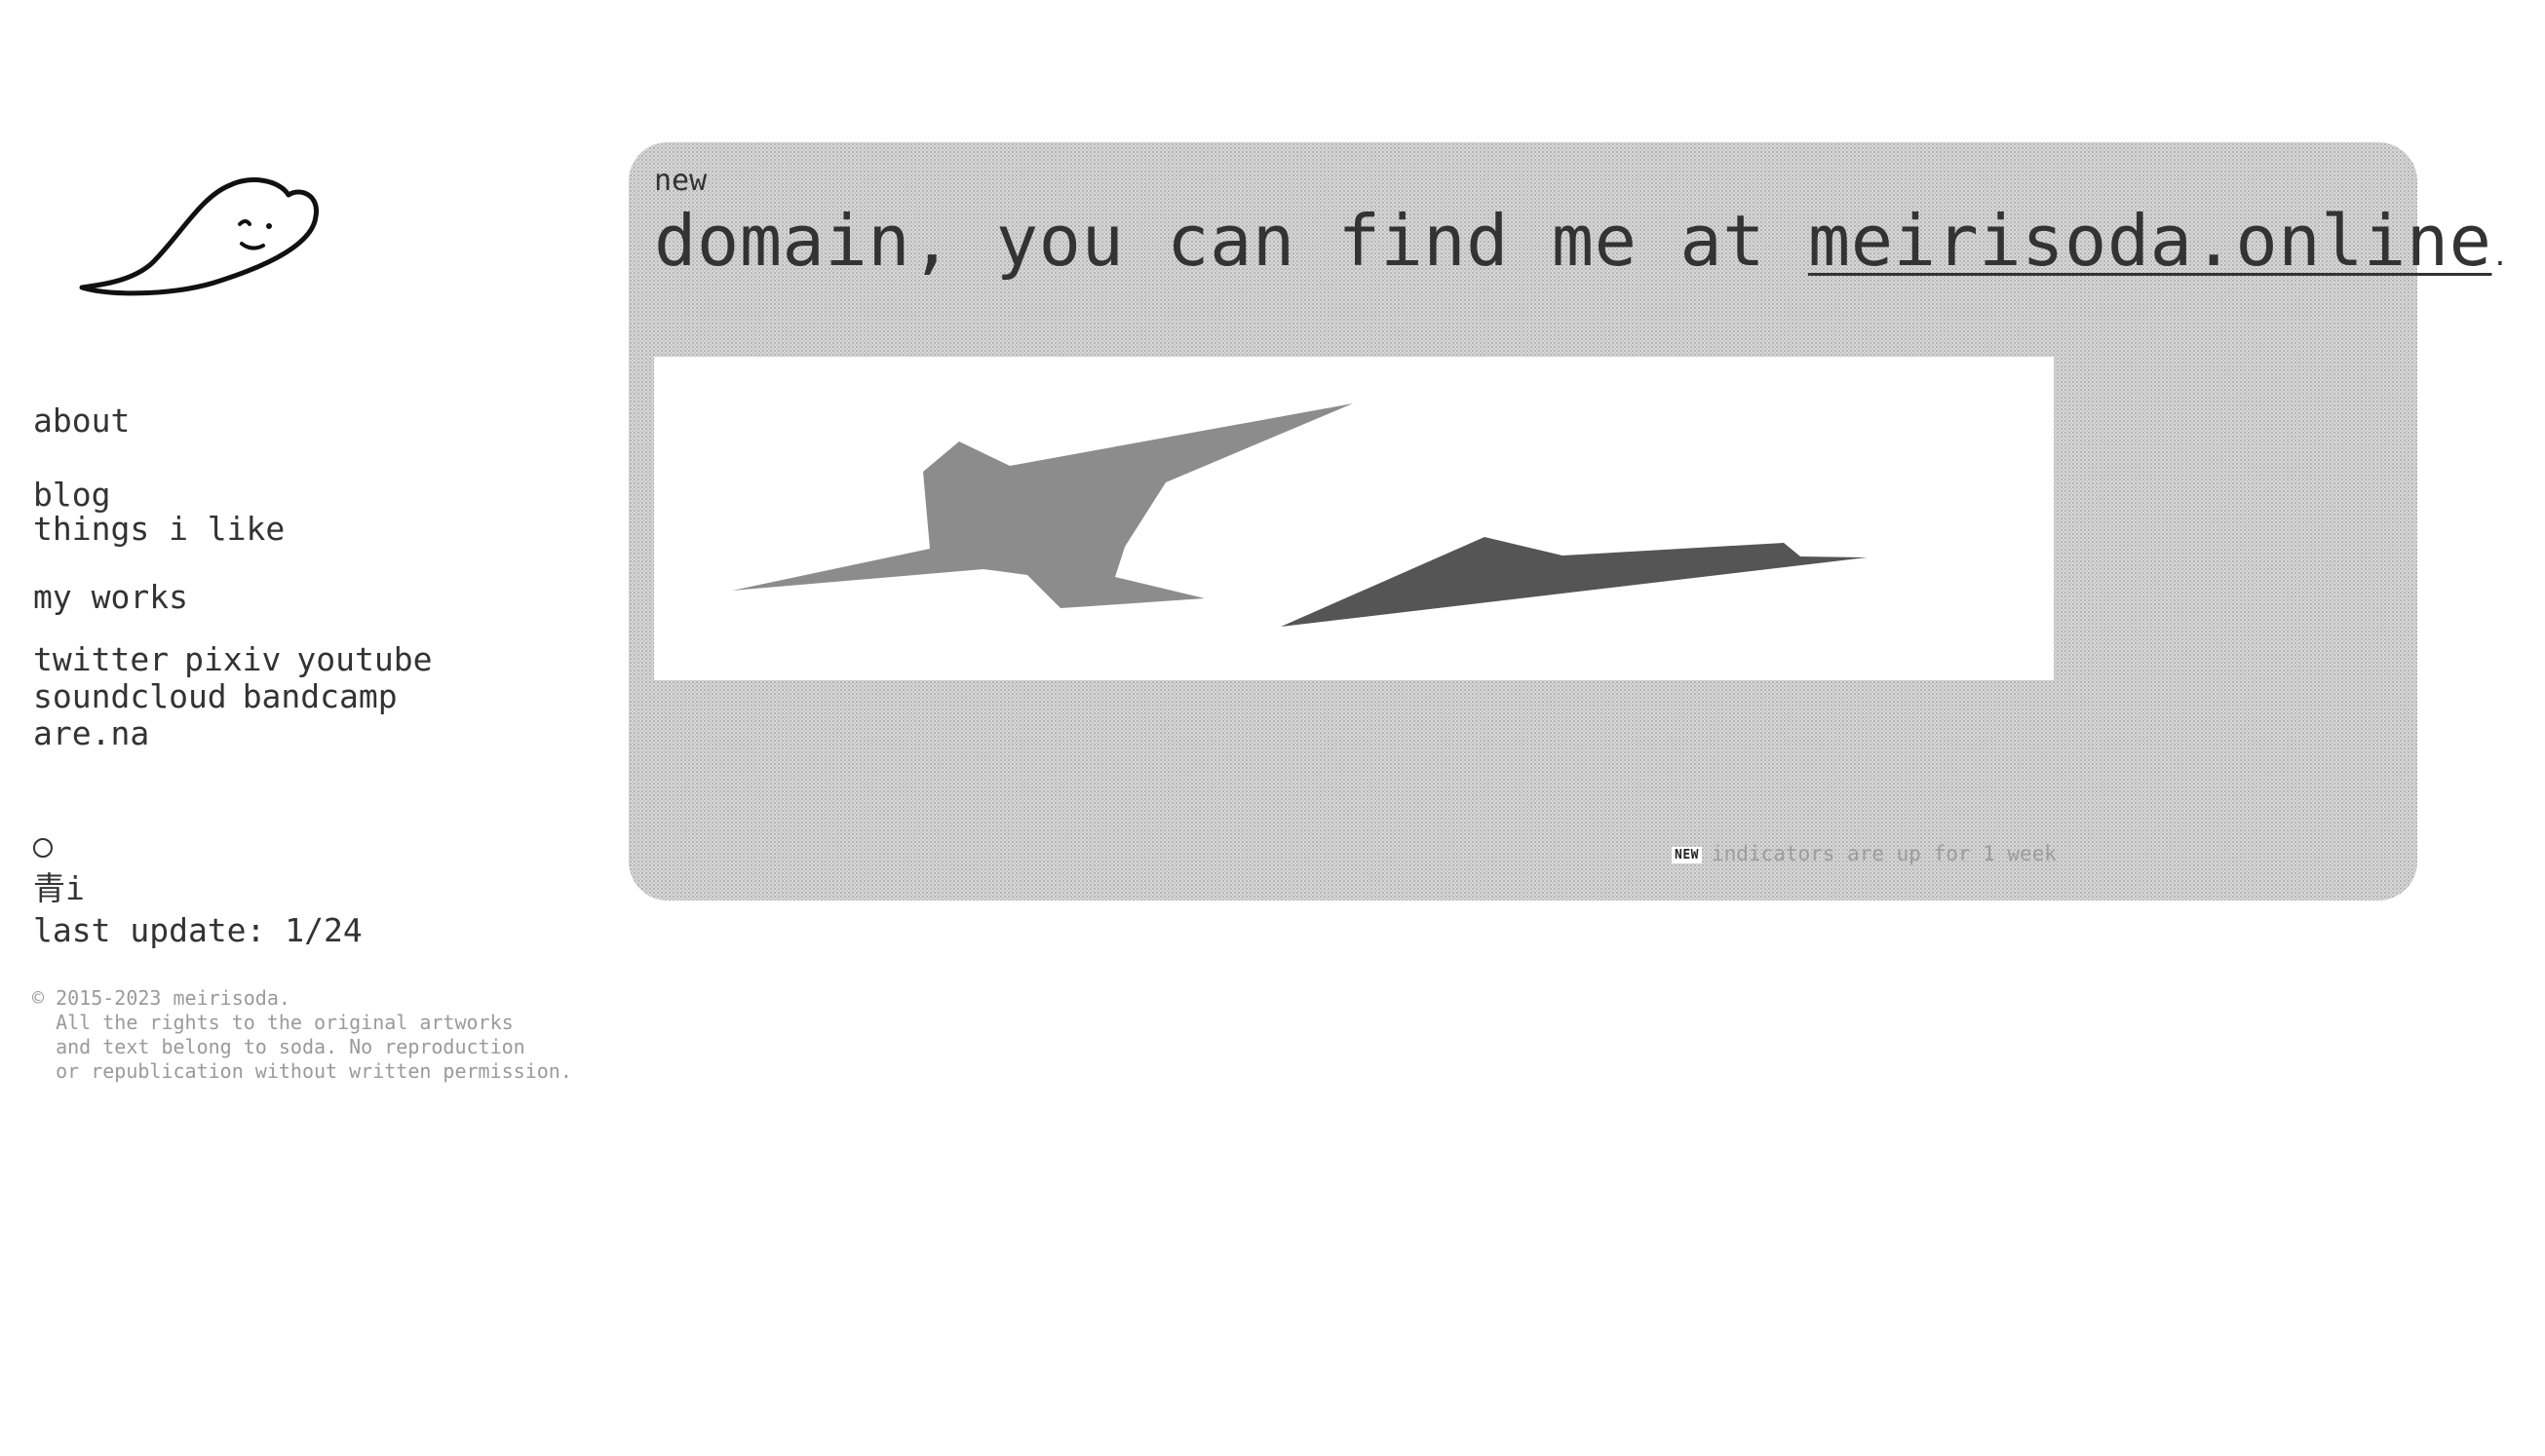 This screenshot has width=2545, height=1456. I want to click on new-badge: NEW, so click(1687, 854).